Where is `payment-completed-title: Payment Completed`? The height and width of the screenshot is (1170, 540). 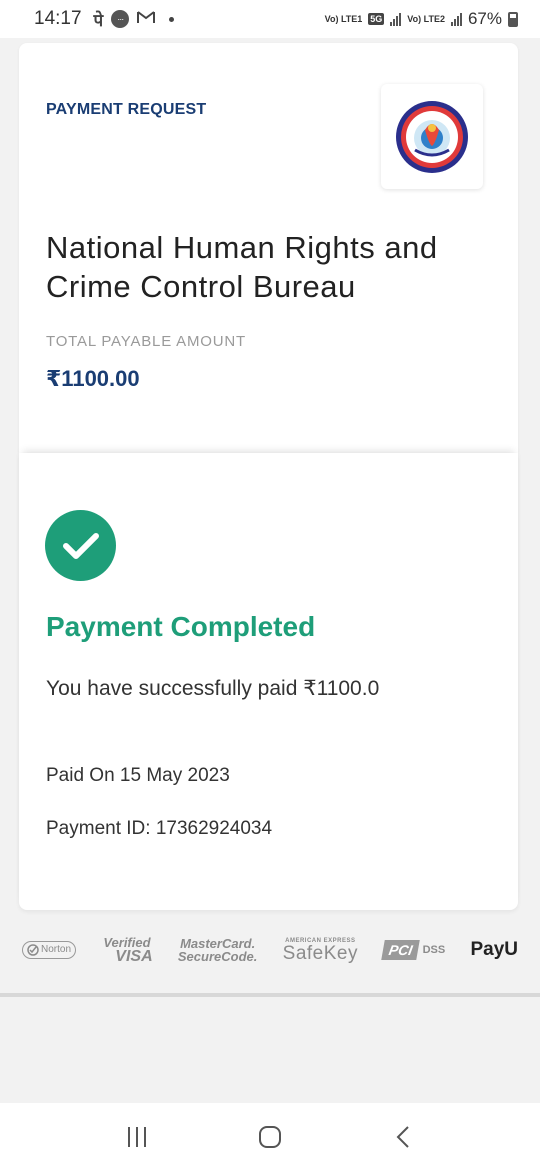 payment-completed-title: Payment Completed is located at coordinates (181, 626).